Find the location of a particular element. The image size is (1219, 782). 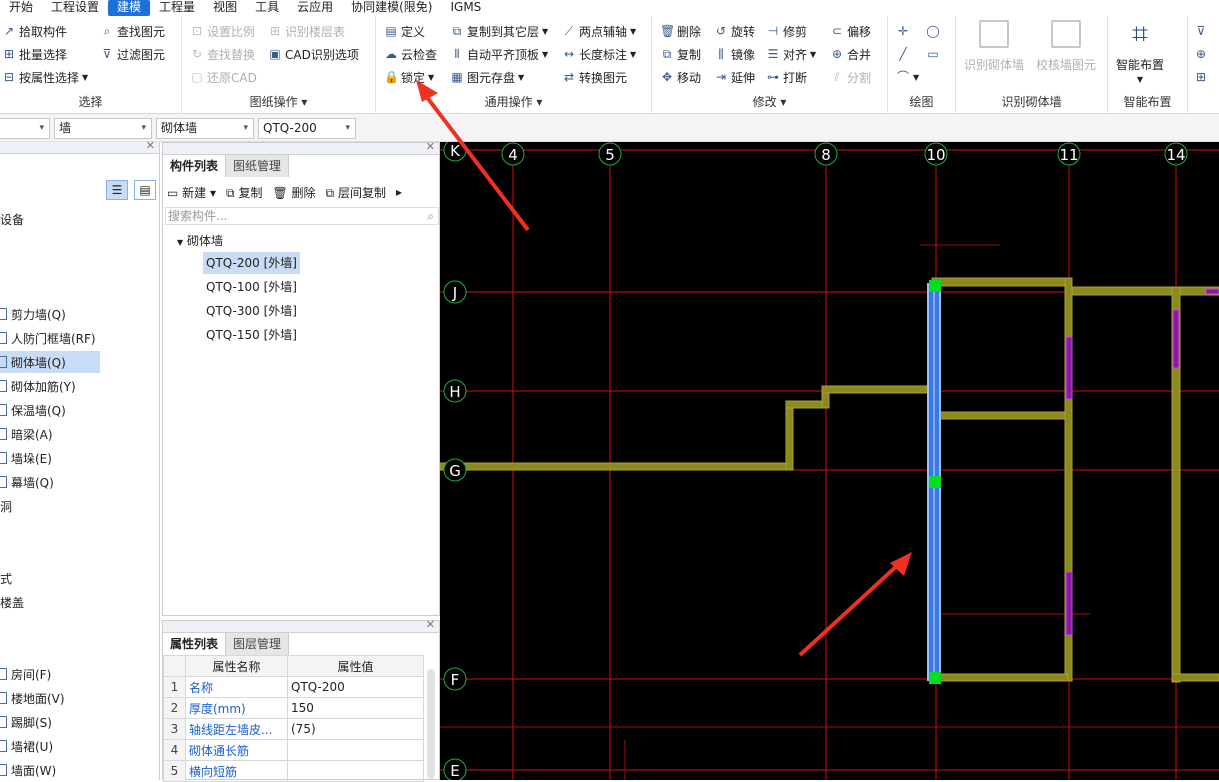

property-row: 5 横向短筋 is located at coordinates (293, 771).